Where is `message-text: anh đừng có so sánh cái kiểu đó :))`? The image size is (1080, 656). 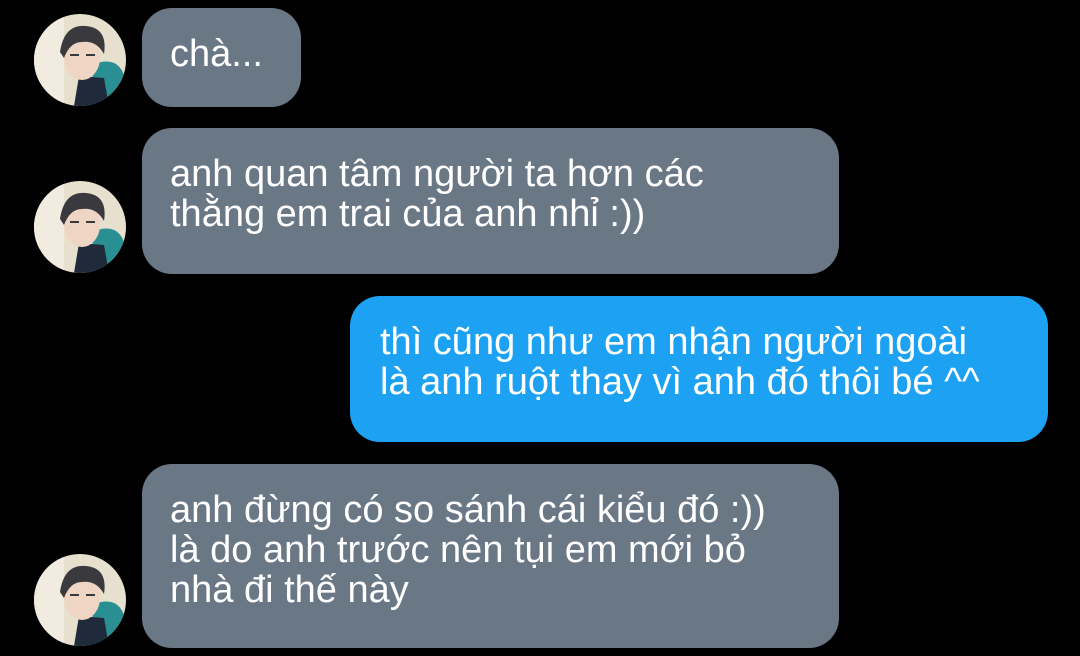
message-text: anh đừng có so sánh cái kiểu đó :)) is located at coordinates (468, 510).